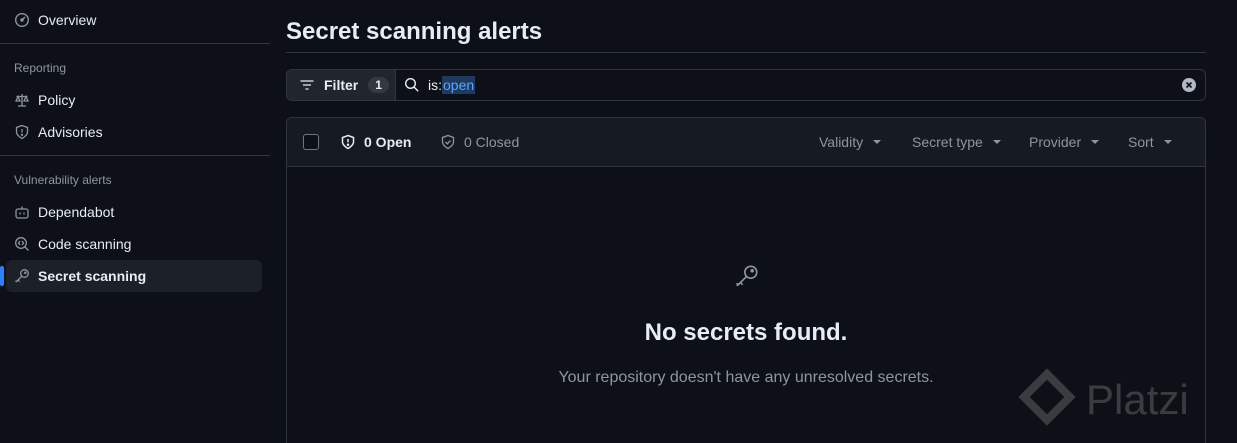  I want to click on validity-dropdown: Validity, so click(850, 142).